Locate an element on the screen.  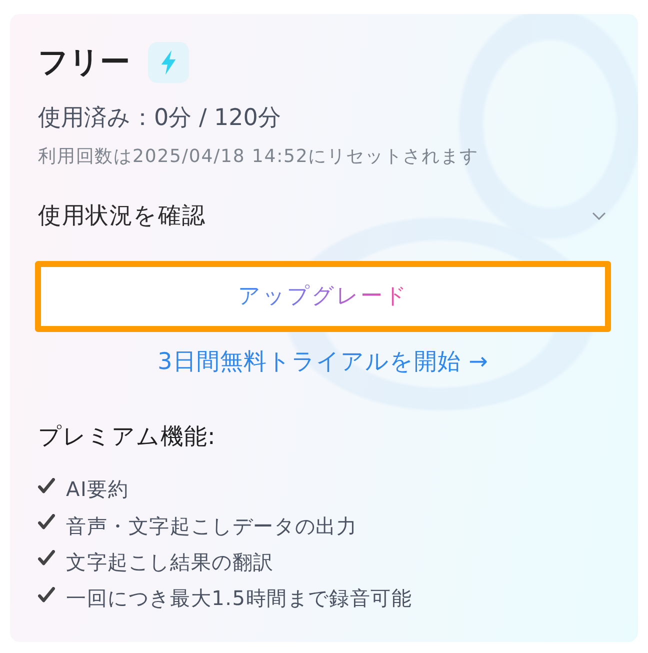
upgrade-button: アップグレード is located at coordinates (323, 296).